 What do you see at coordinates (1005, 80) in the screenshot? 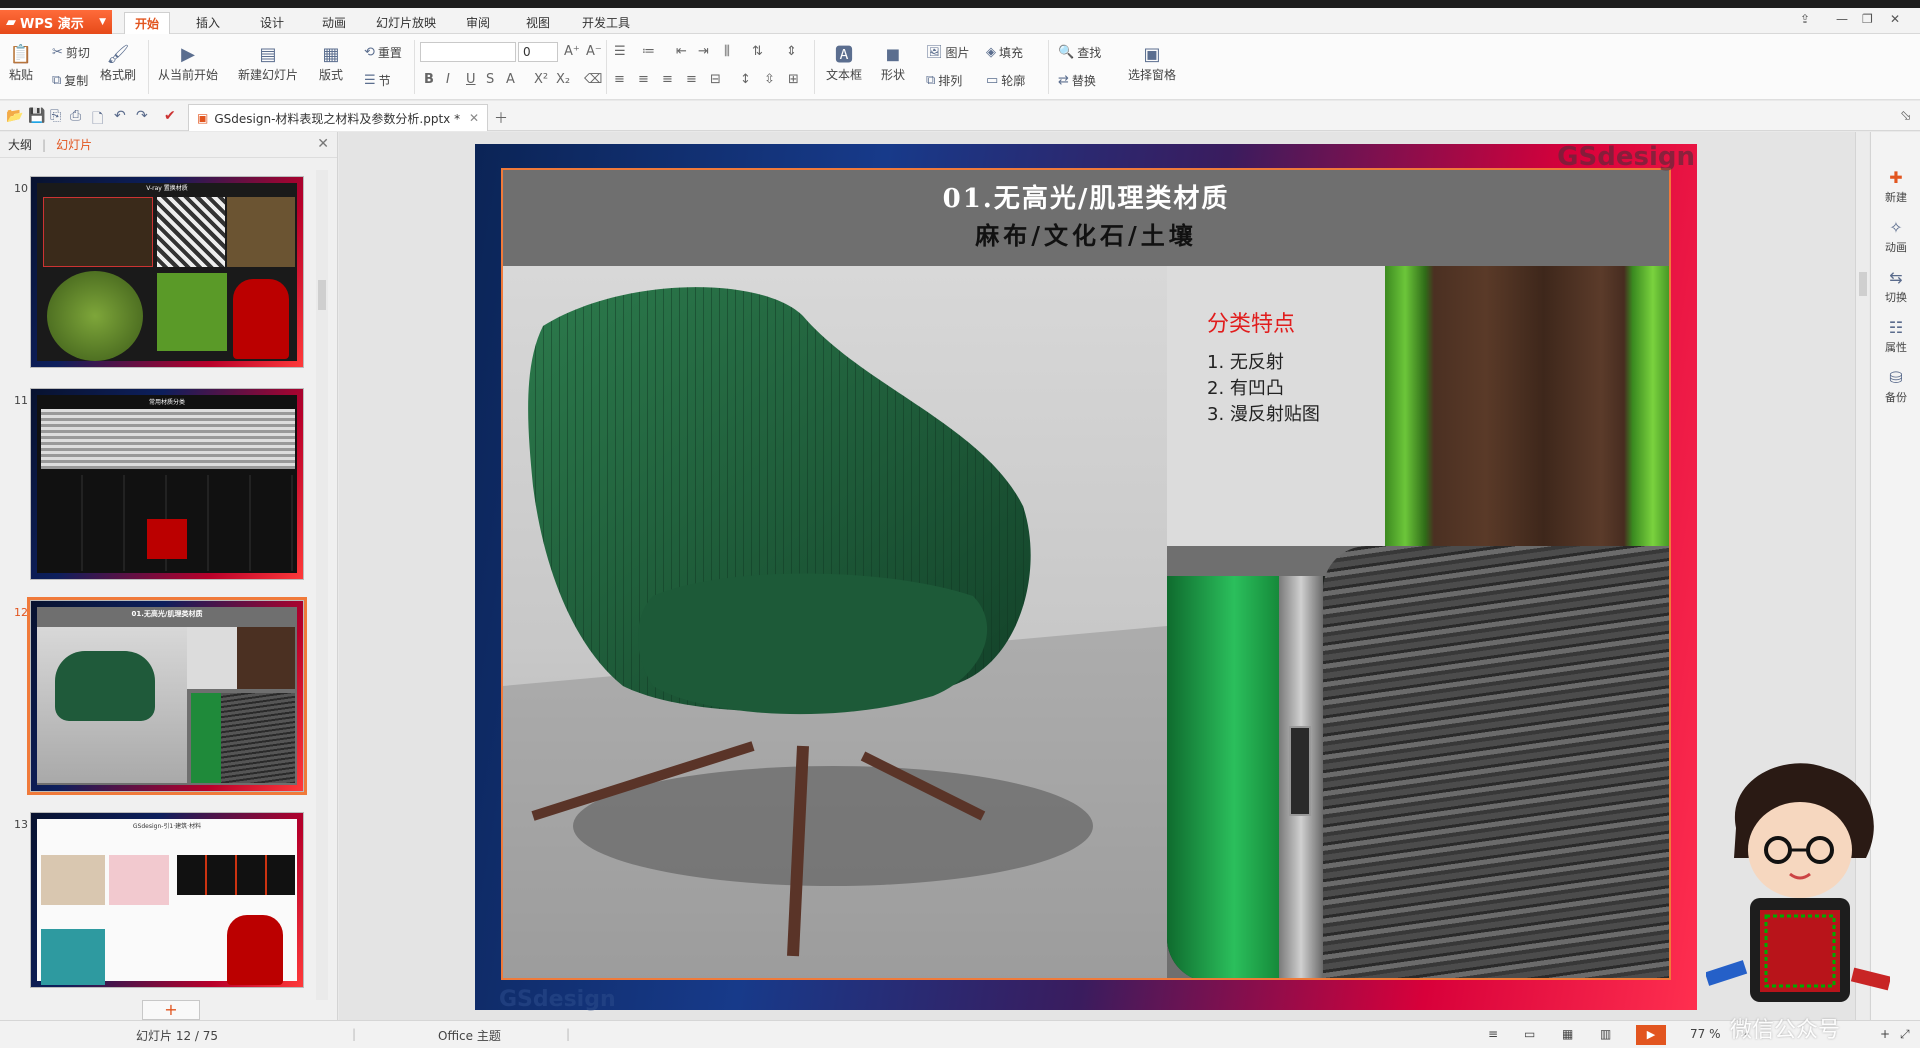
I see `outline-button: ▭ 轮廓` at bounding box center [1005, 80].